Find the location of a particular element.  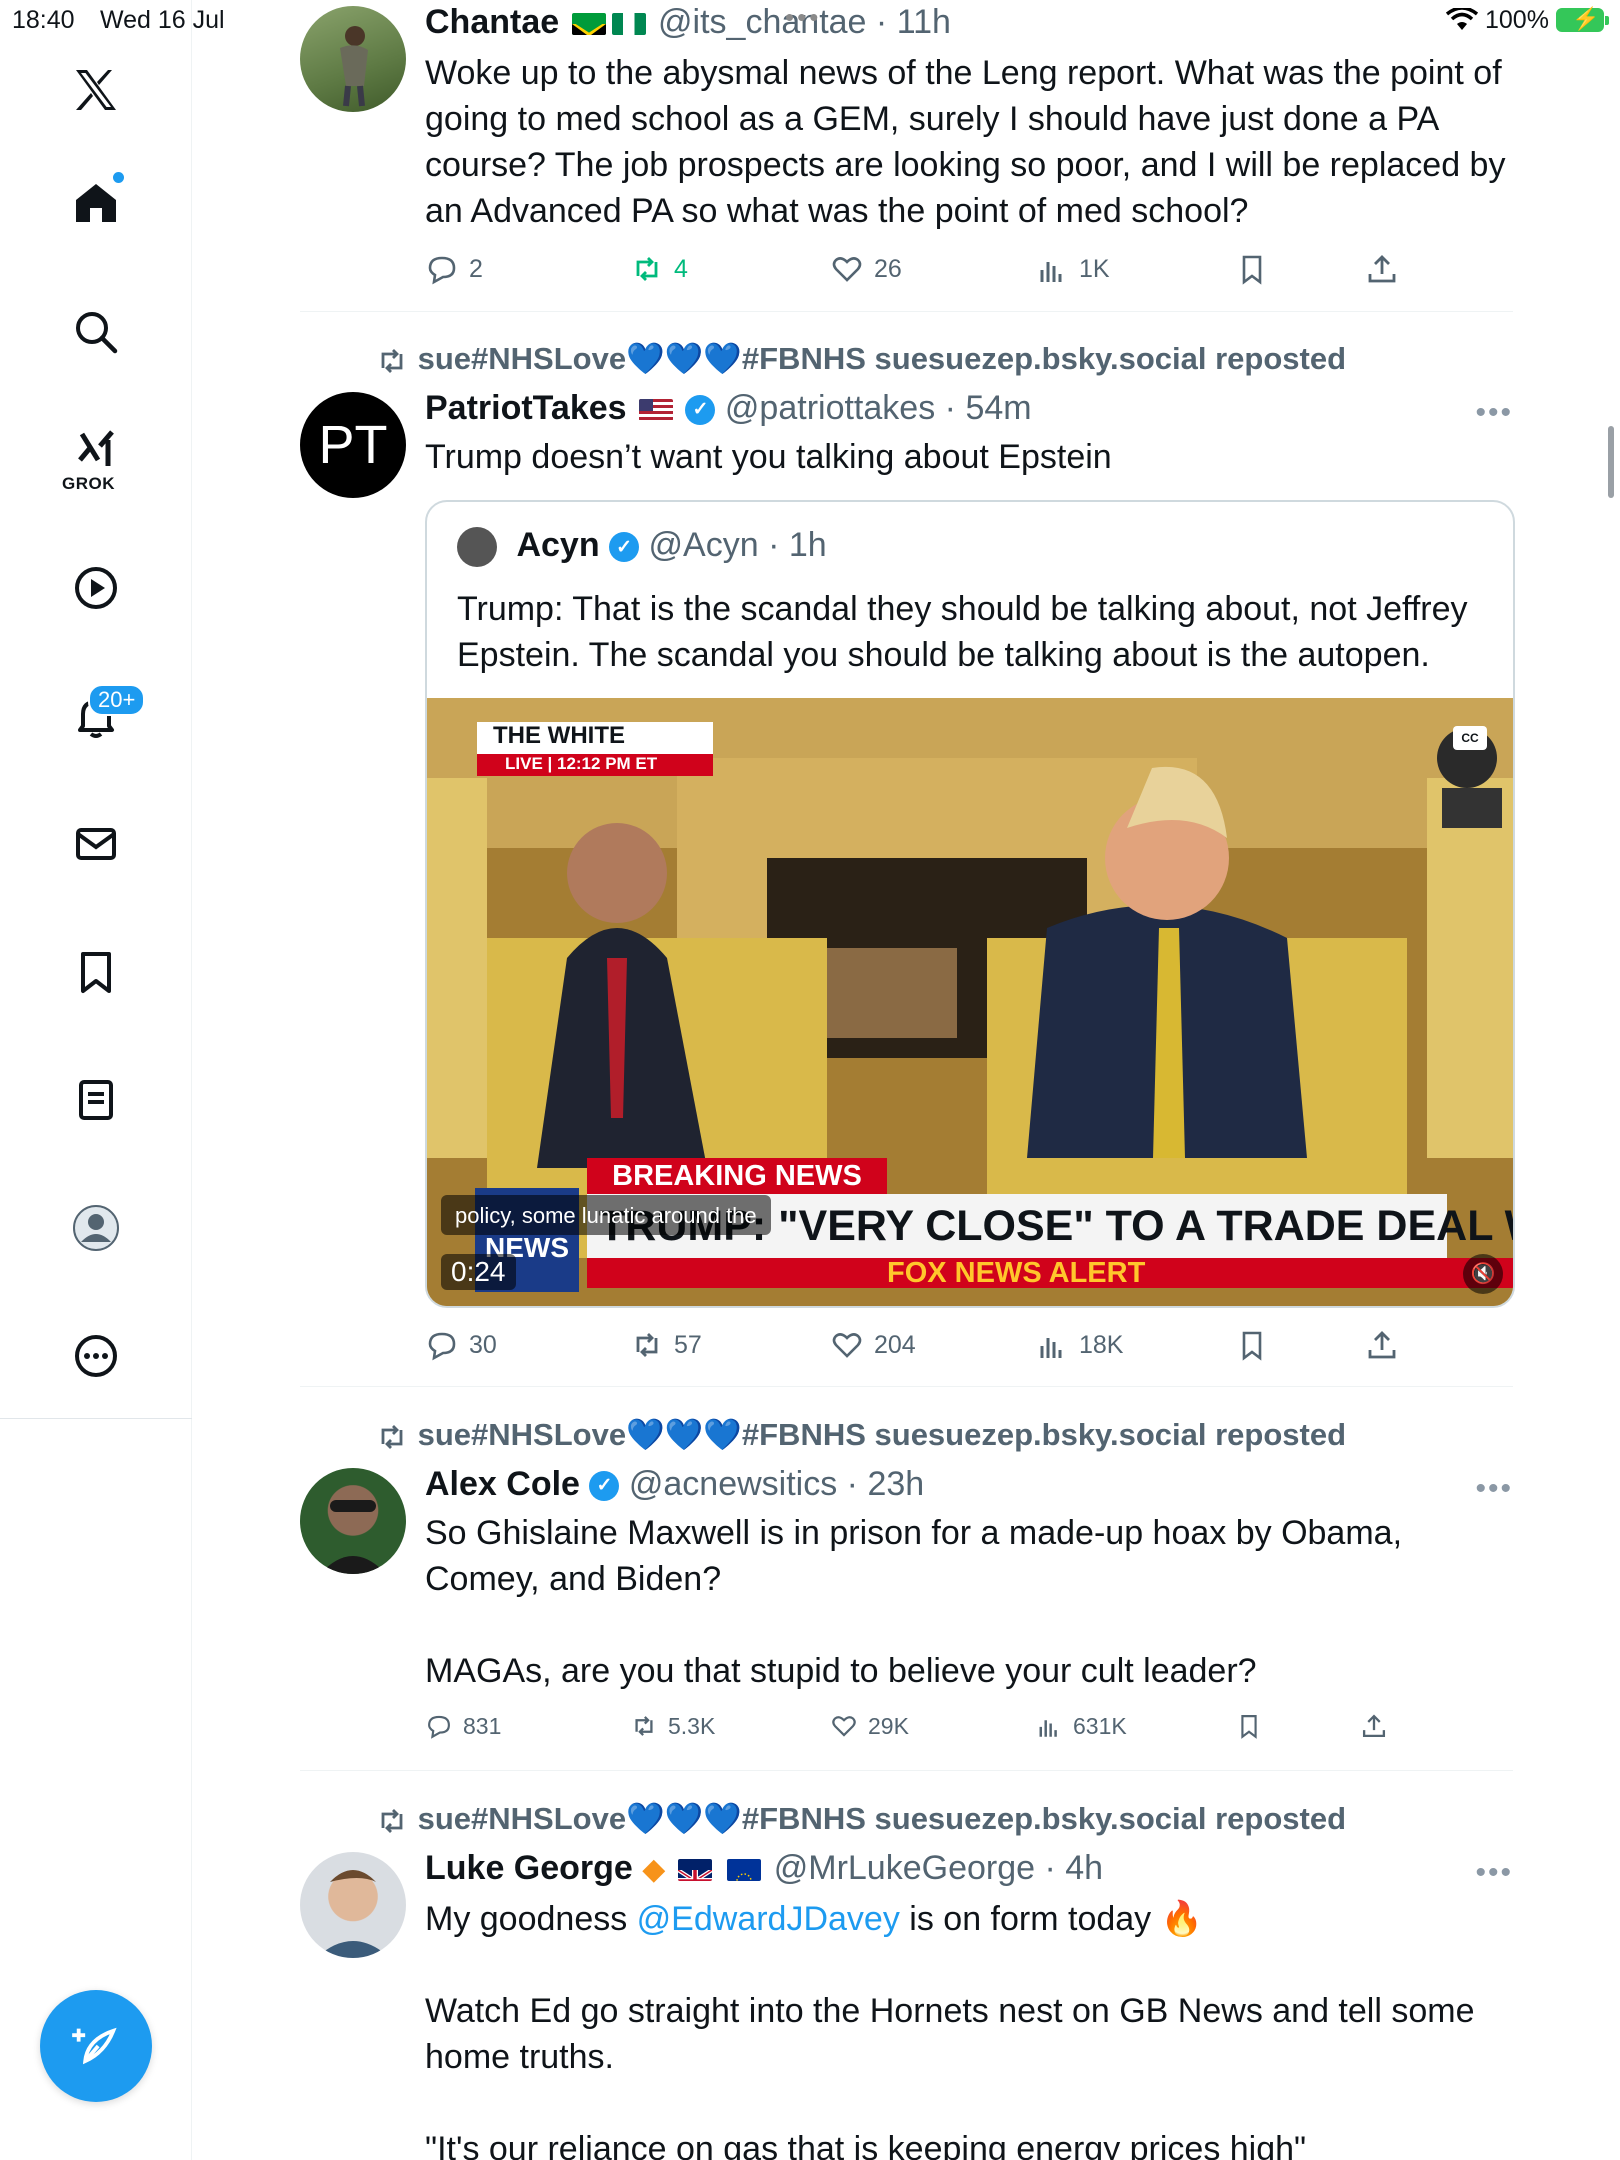

reply-button: 2 is located at coordinates (454, 269).